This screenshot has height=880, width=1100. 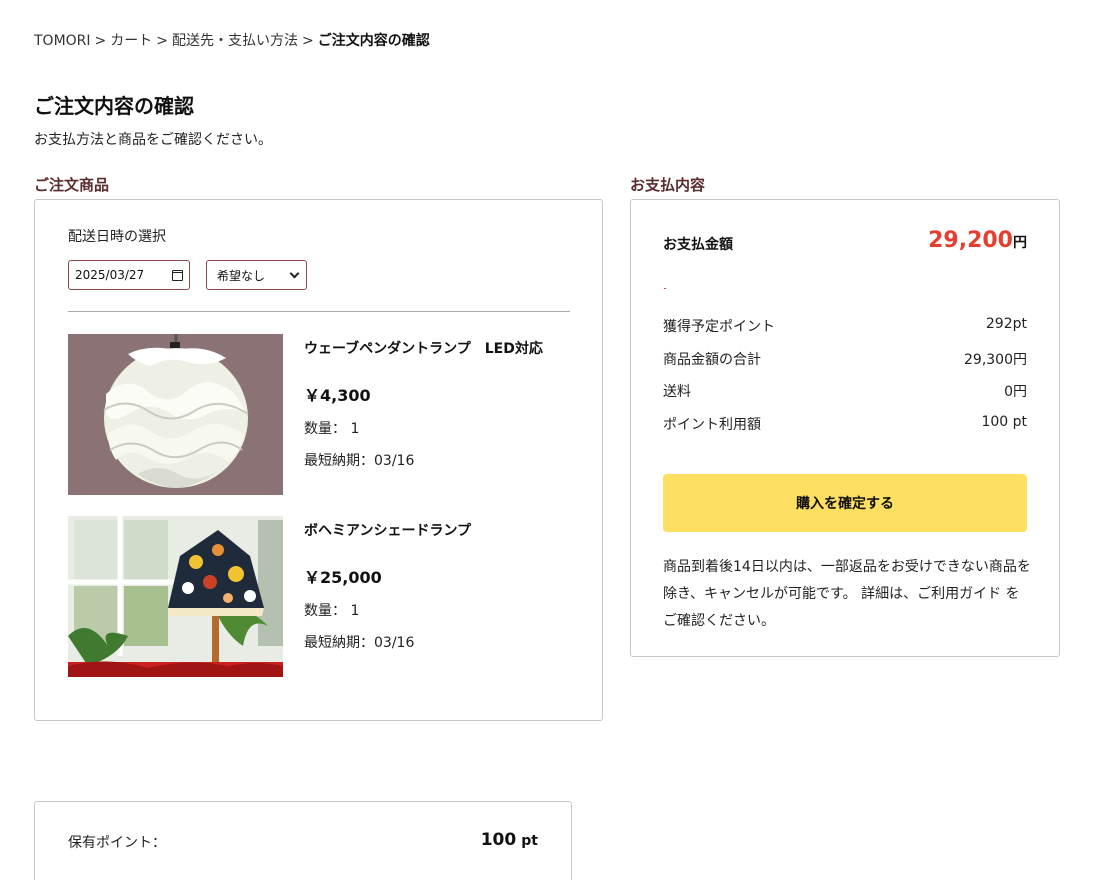 I want to click on product-image-shade-lamp, so click(x=175, y=596).